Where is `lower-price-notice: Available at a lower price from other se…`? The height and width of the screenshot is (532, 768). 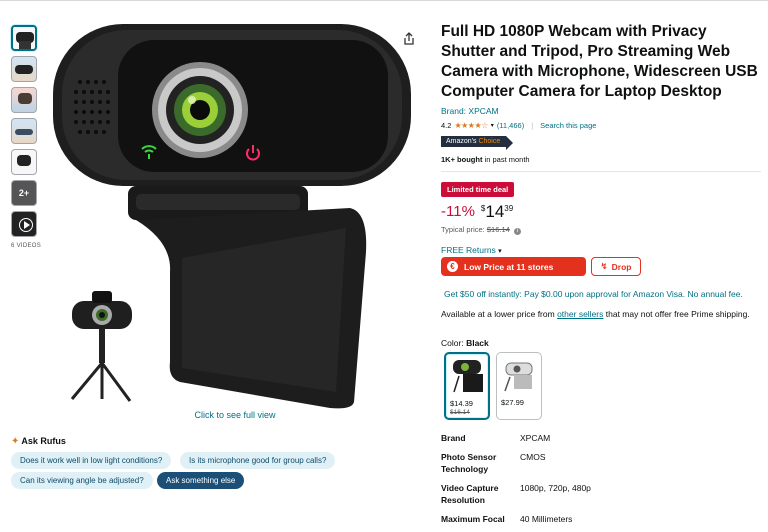
lower-price-notice: Available at a lower price from other se… is located at coordinates (601, 314).